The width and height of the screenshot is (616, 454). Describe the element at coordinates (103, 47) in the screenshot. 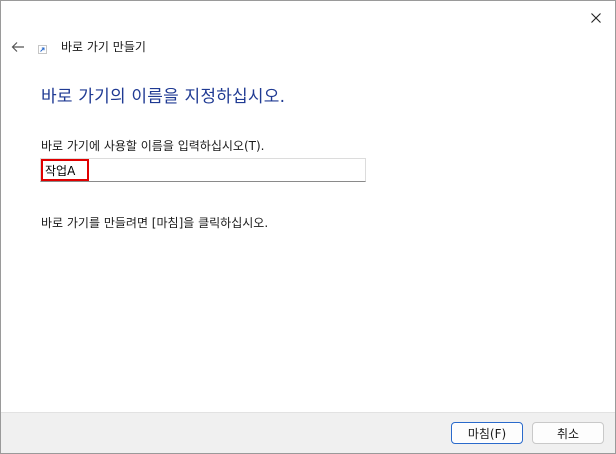

I see `wizard-title: 바로 가기 만들기` at that location.